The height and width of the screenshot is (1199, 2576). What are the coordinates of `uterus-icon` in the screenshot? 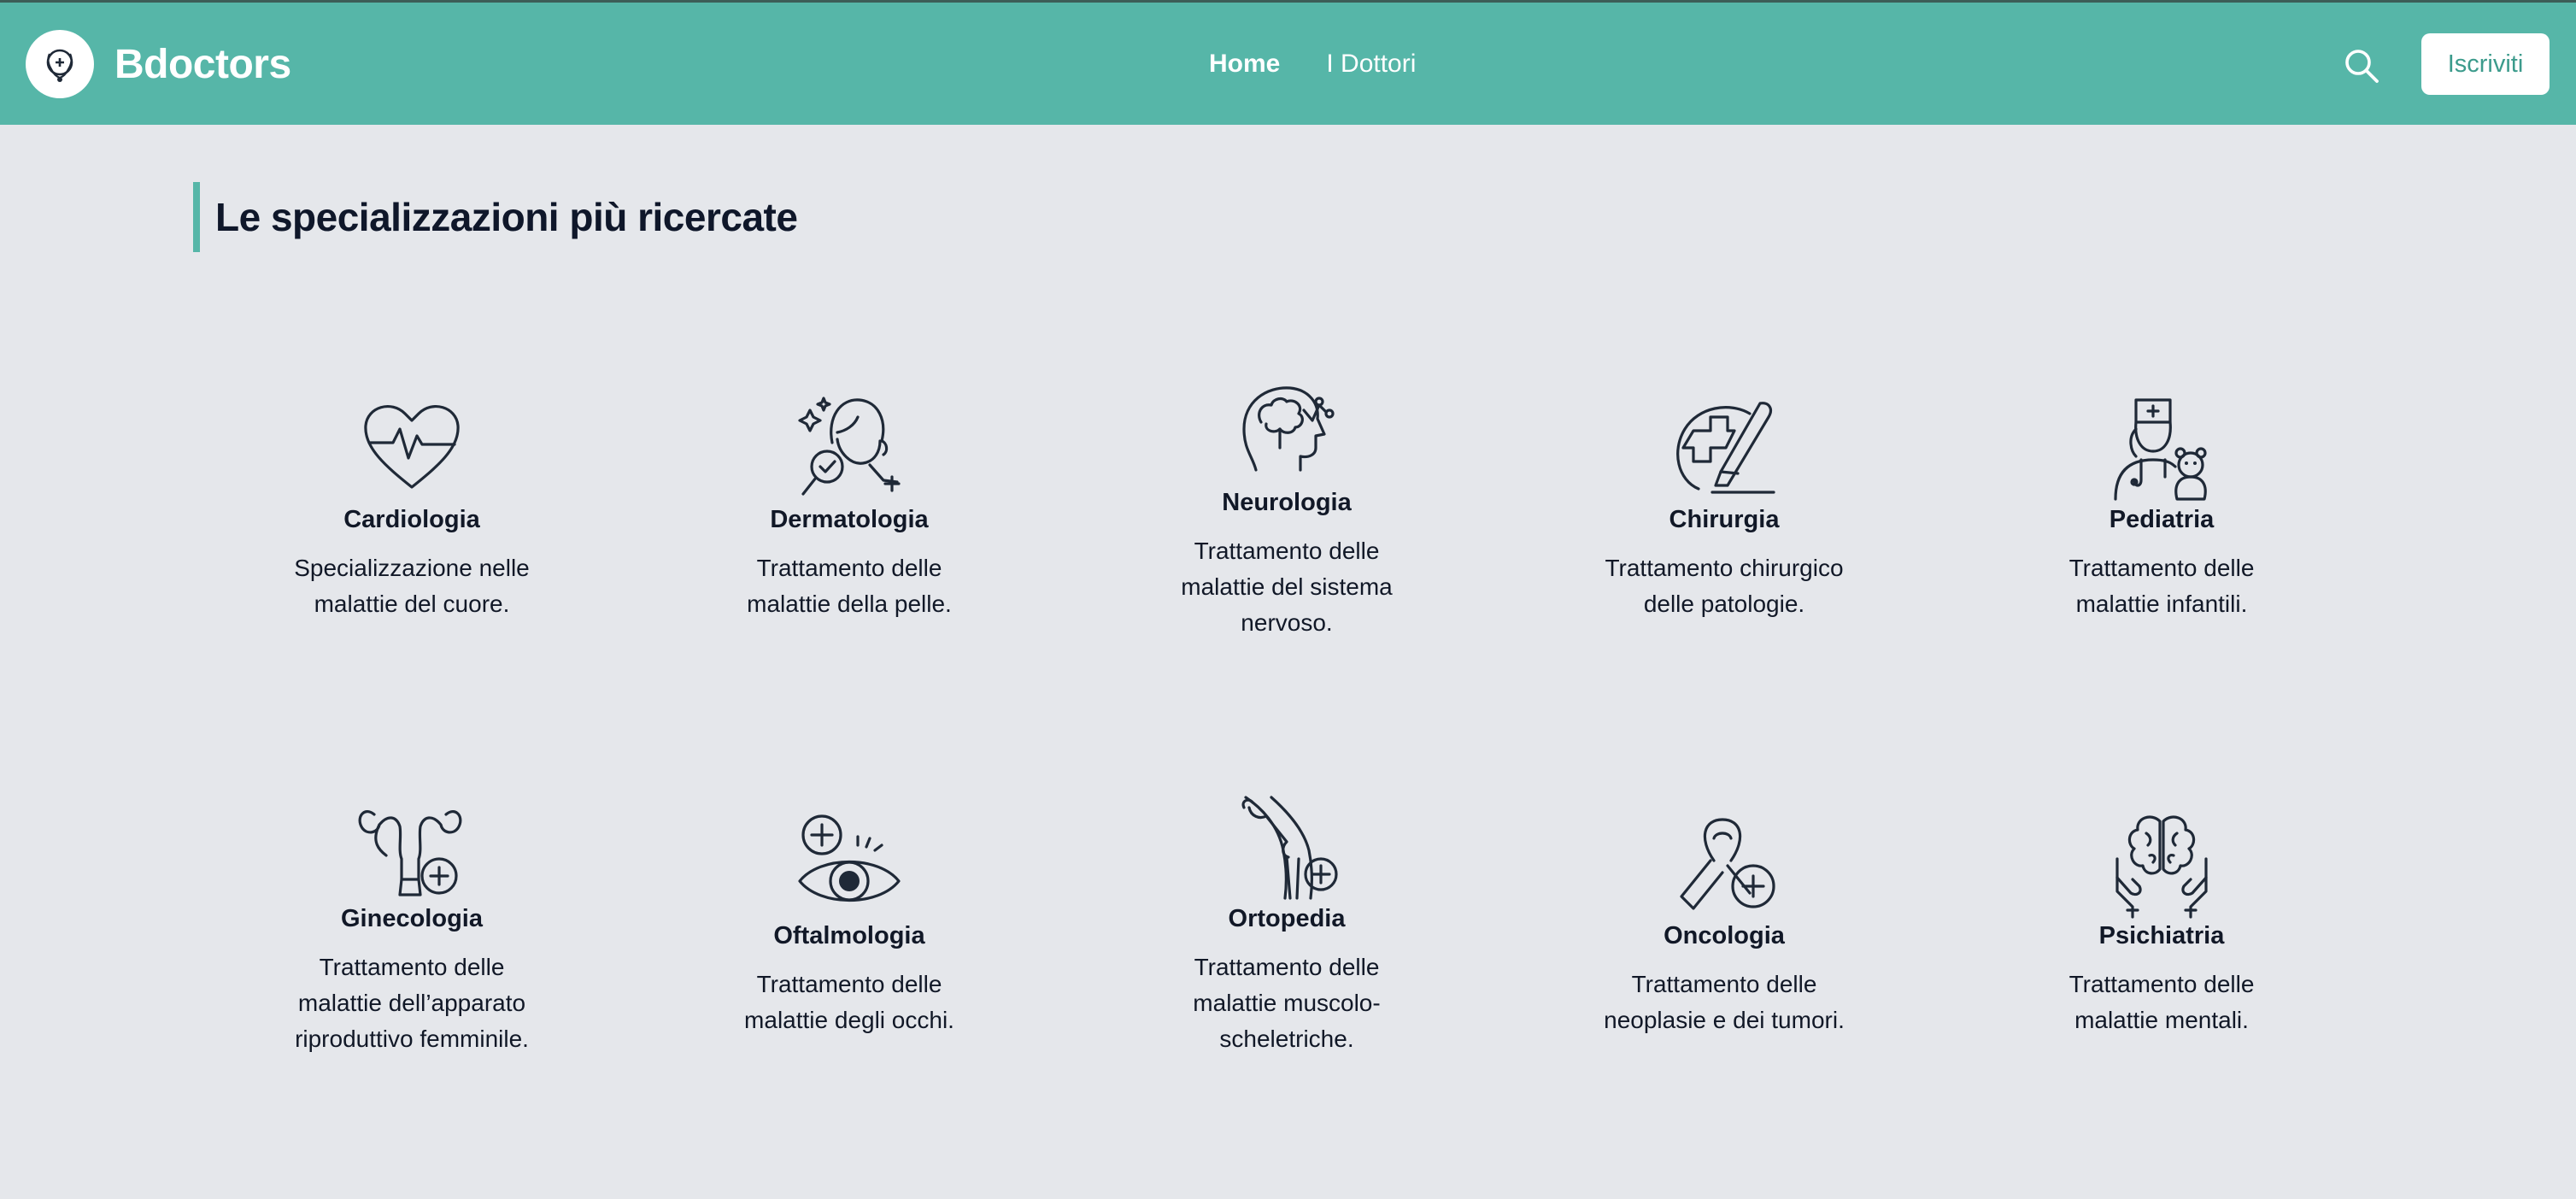 It's located at (410, 853).